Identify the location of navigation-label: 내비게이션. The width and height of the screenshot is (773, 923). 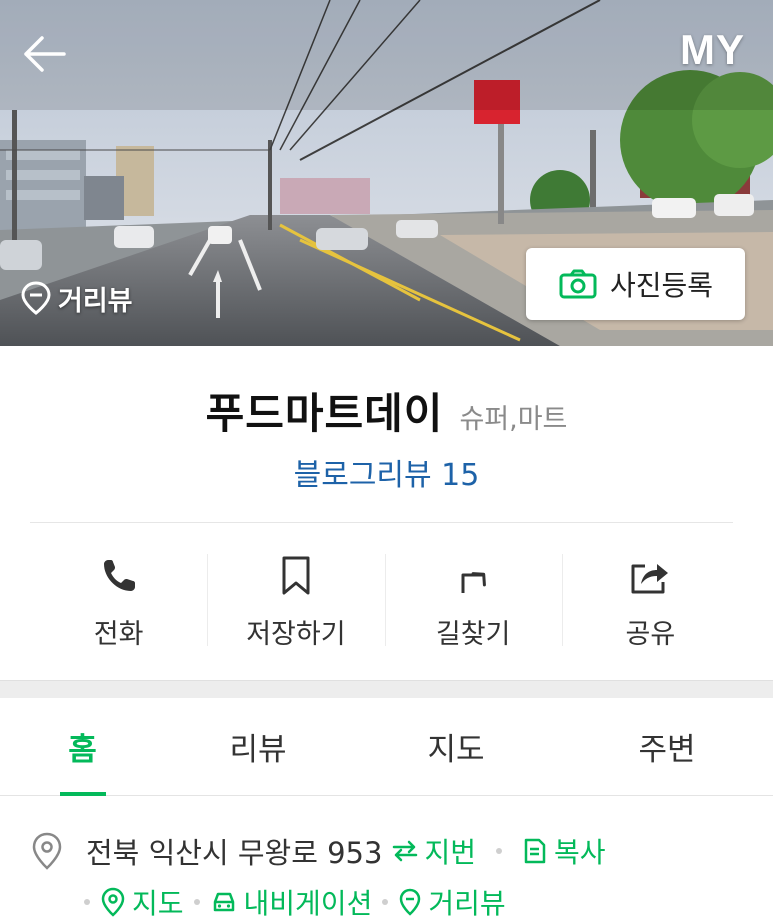
(308, 903).